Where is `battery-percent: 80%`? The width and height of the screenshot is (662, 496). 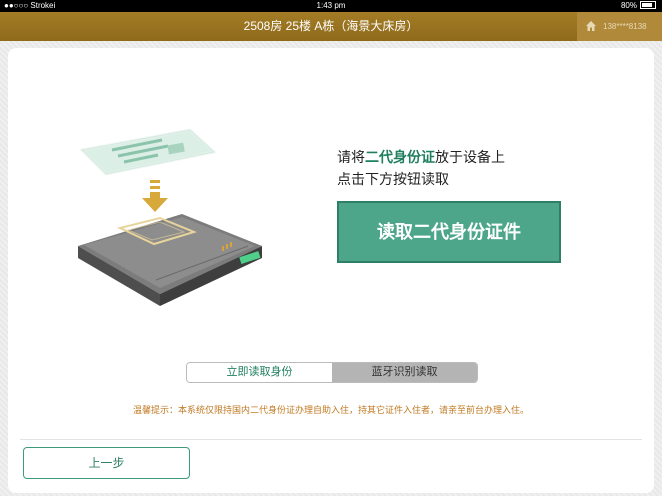
battery-percent: 80% is located at coordinates (628, 5).